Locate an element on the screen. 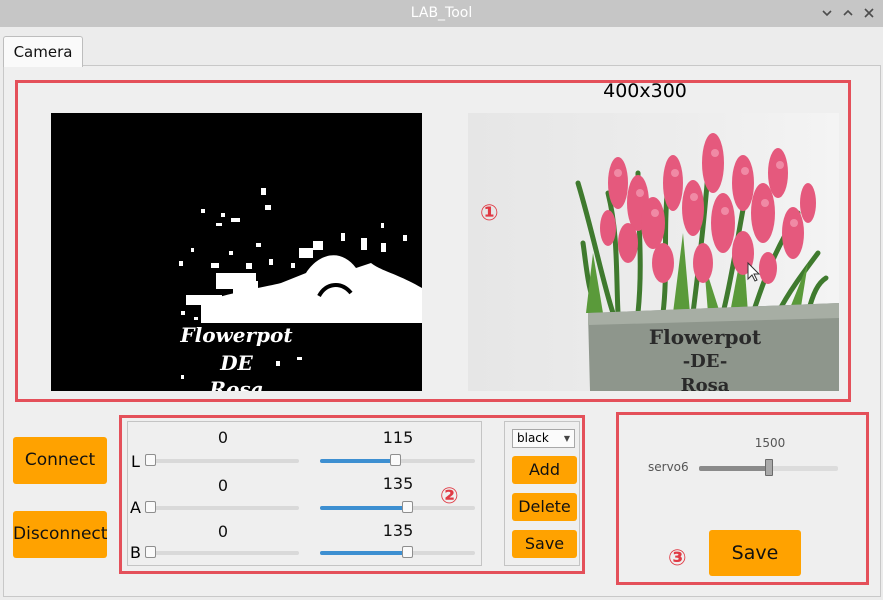 This screenshot has width=883, height=600. a-min-slider is located at coordinates (222, 507).